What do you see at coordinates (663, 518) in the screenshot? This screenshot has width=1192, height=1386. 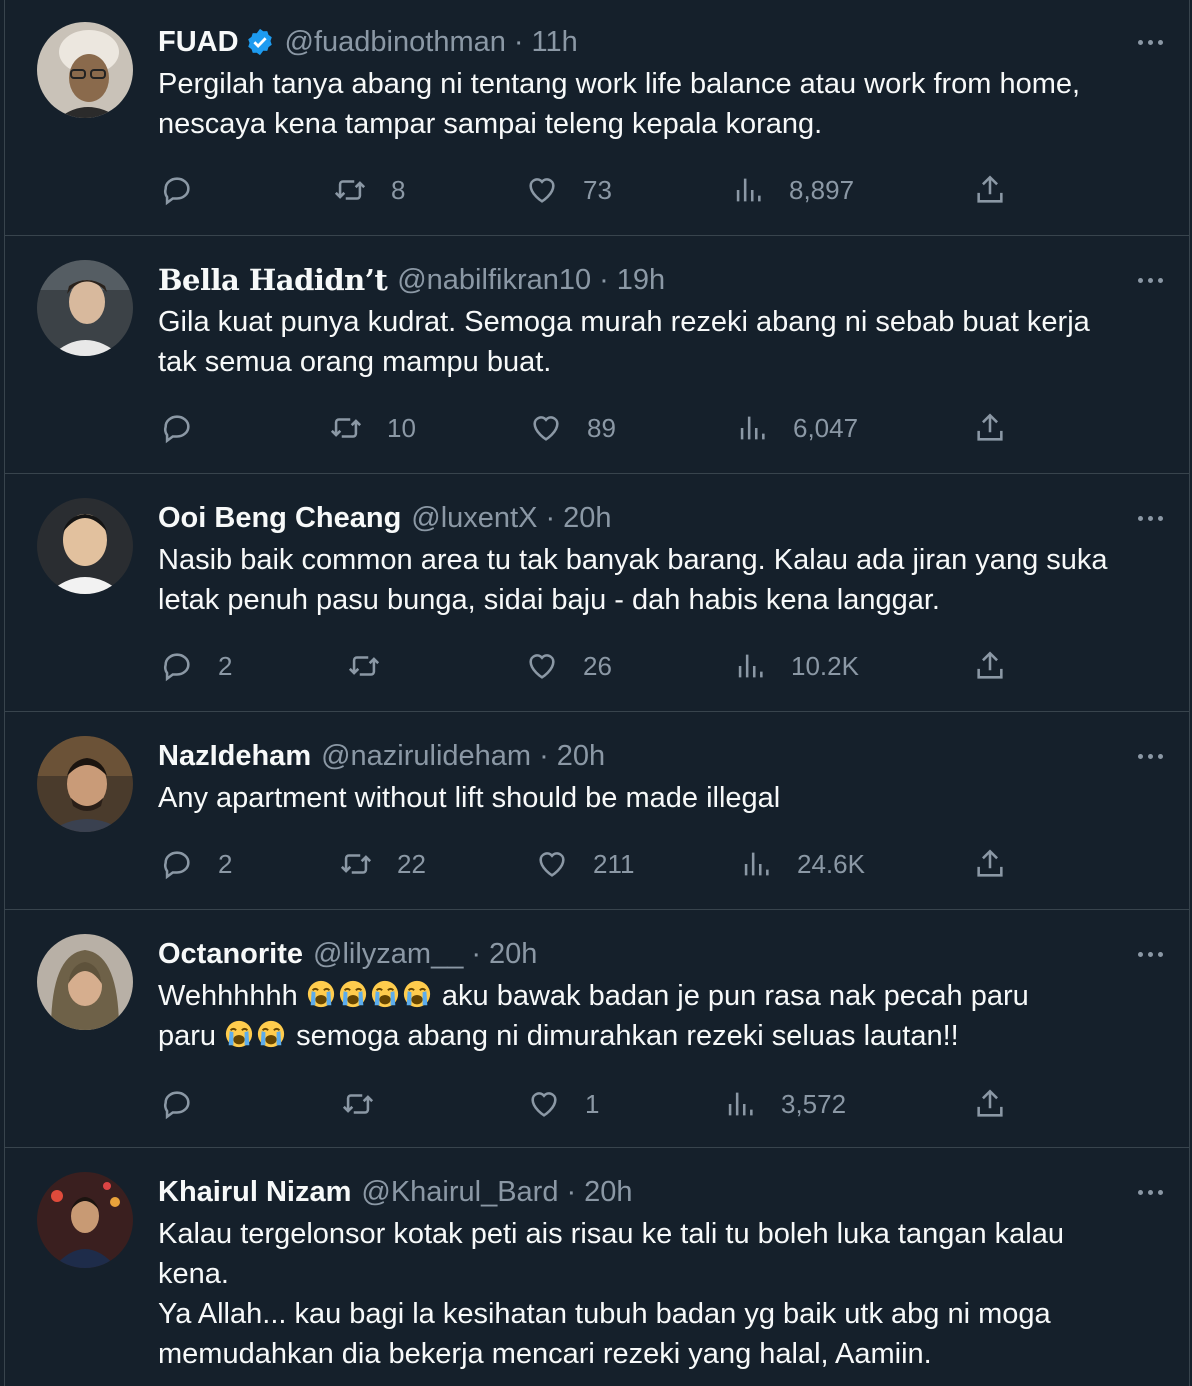 I see `tweet-header: Ooi Beng Cheang @luxentX · 20h` at bounding box center [663, 518].